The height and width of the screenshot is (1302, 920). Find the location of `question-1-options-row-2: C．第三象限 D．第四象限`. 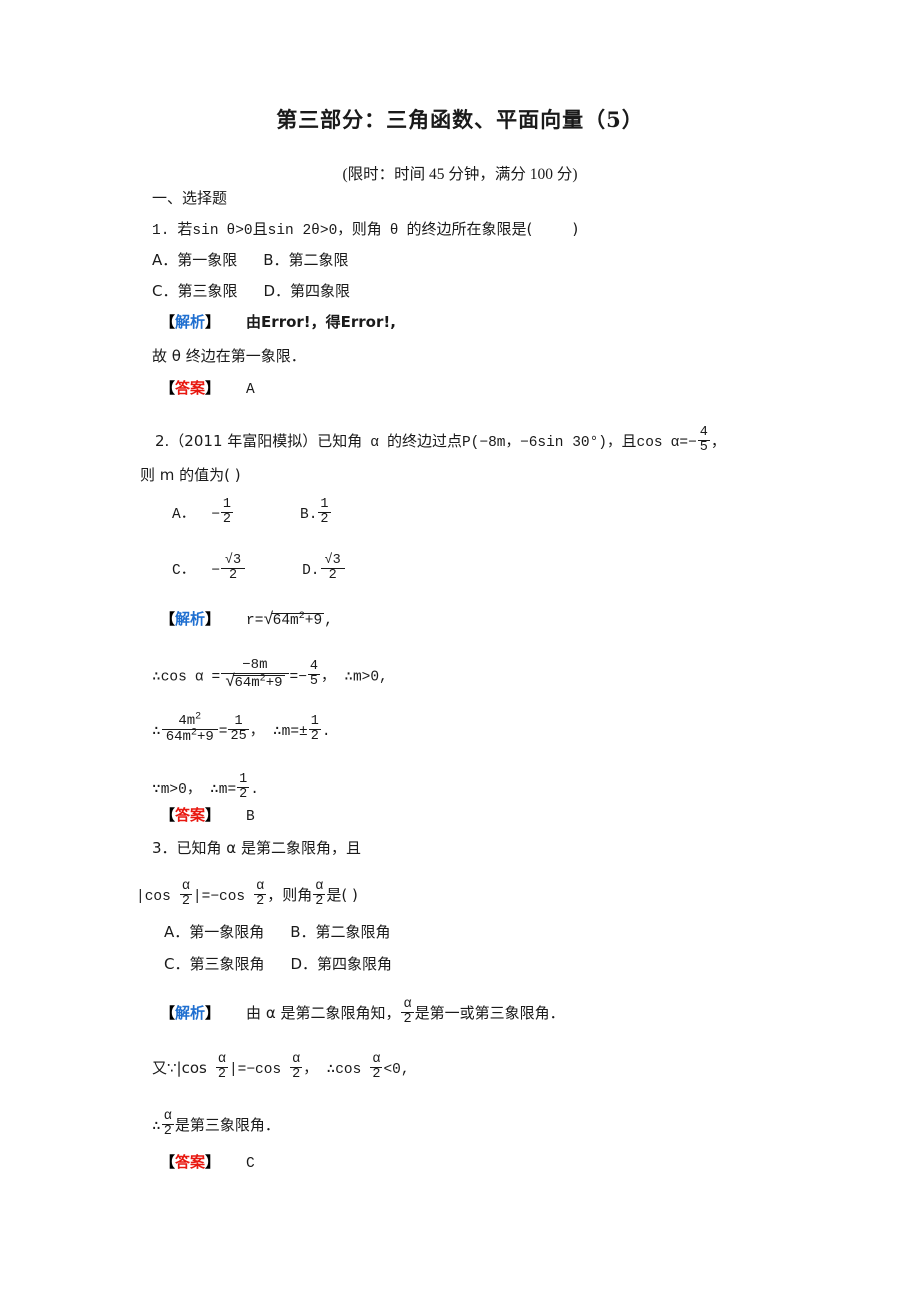

question-1-options-row-2: C．第三象限 D．第四象限 is located at coordinates (251, 292).